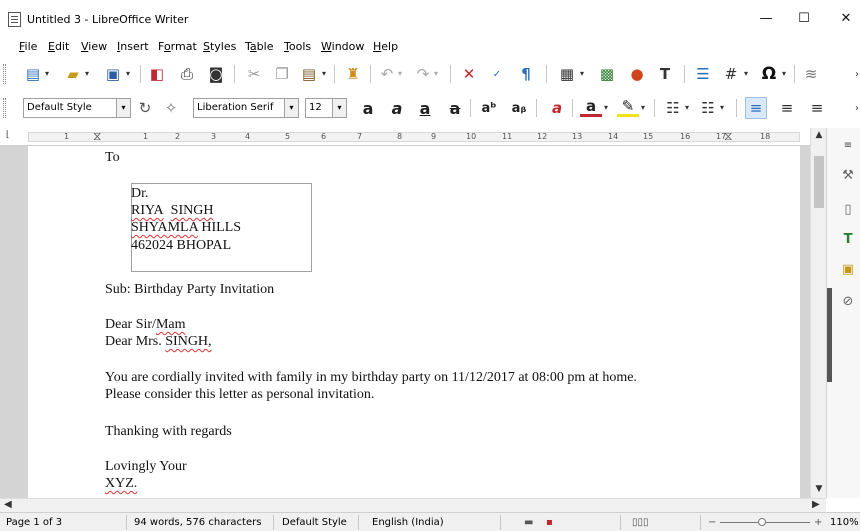 The image size is (860, 531). I want to click on scroll-left-icon: ◀, so click(8, 504).